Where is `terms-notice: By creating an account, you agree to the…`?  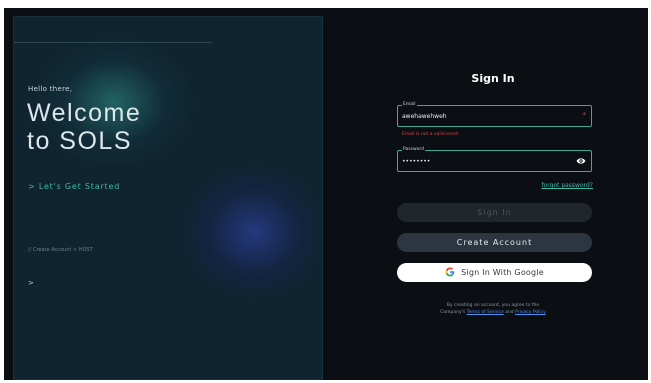 terms-notice: By creating an account, you agree to the… is located at coordinates (493, 309).